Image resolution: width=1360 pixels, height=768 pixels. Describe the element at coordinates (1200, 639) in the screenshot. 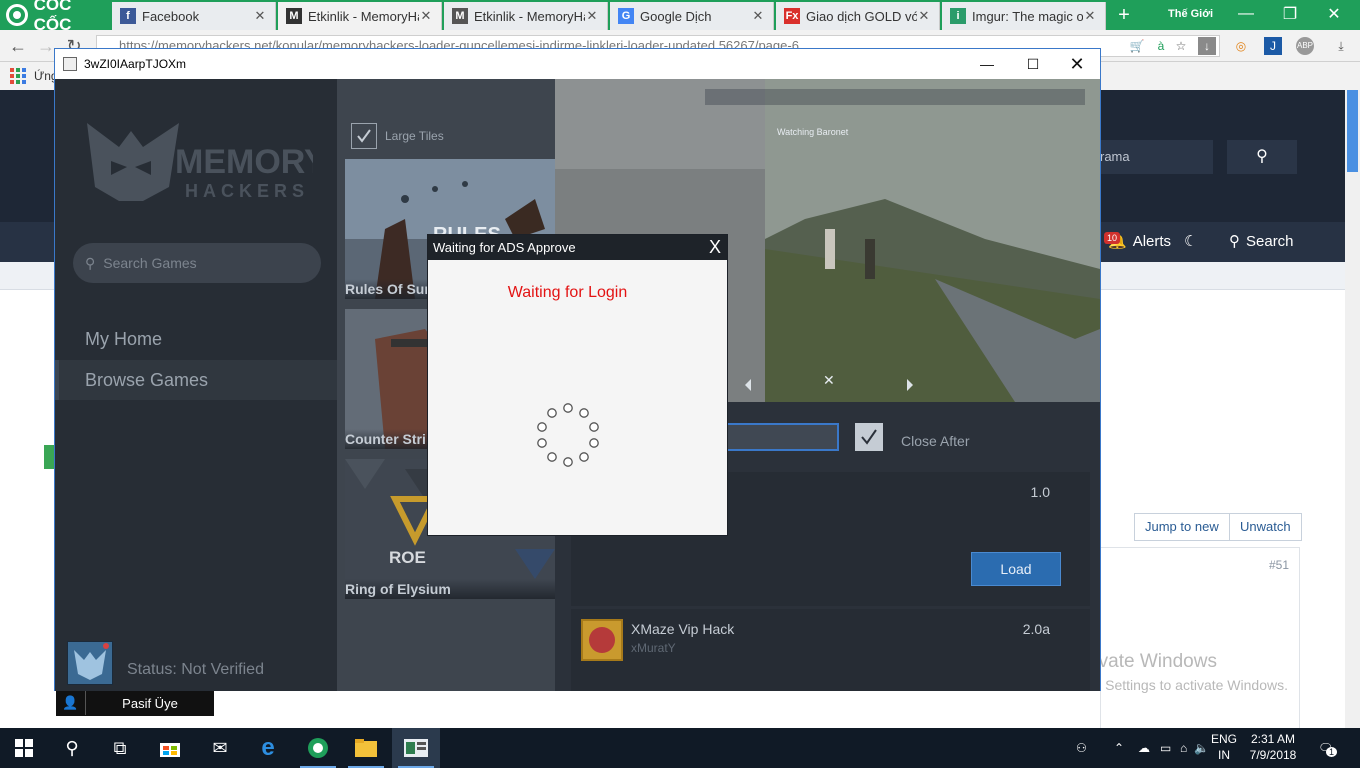

I see `post-box: #51` at that location.